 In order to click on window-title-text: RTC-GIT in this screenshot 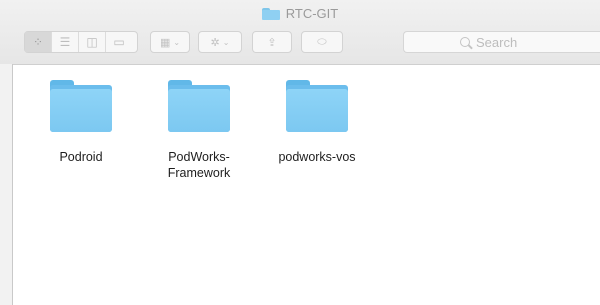, I will do `click(312, 13)`.